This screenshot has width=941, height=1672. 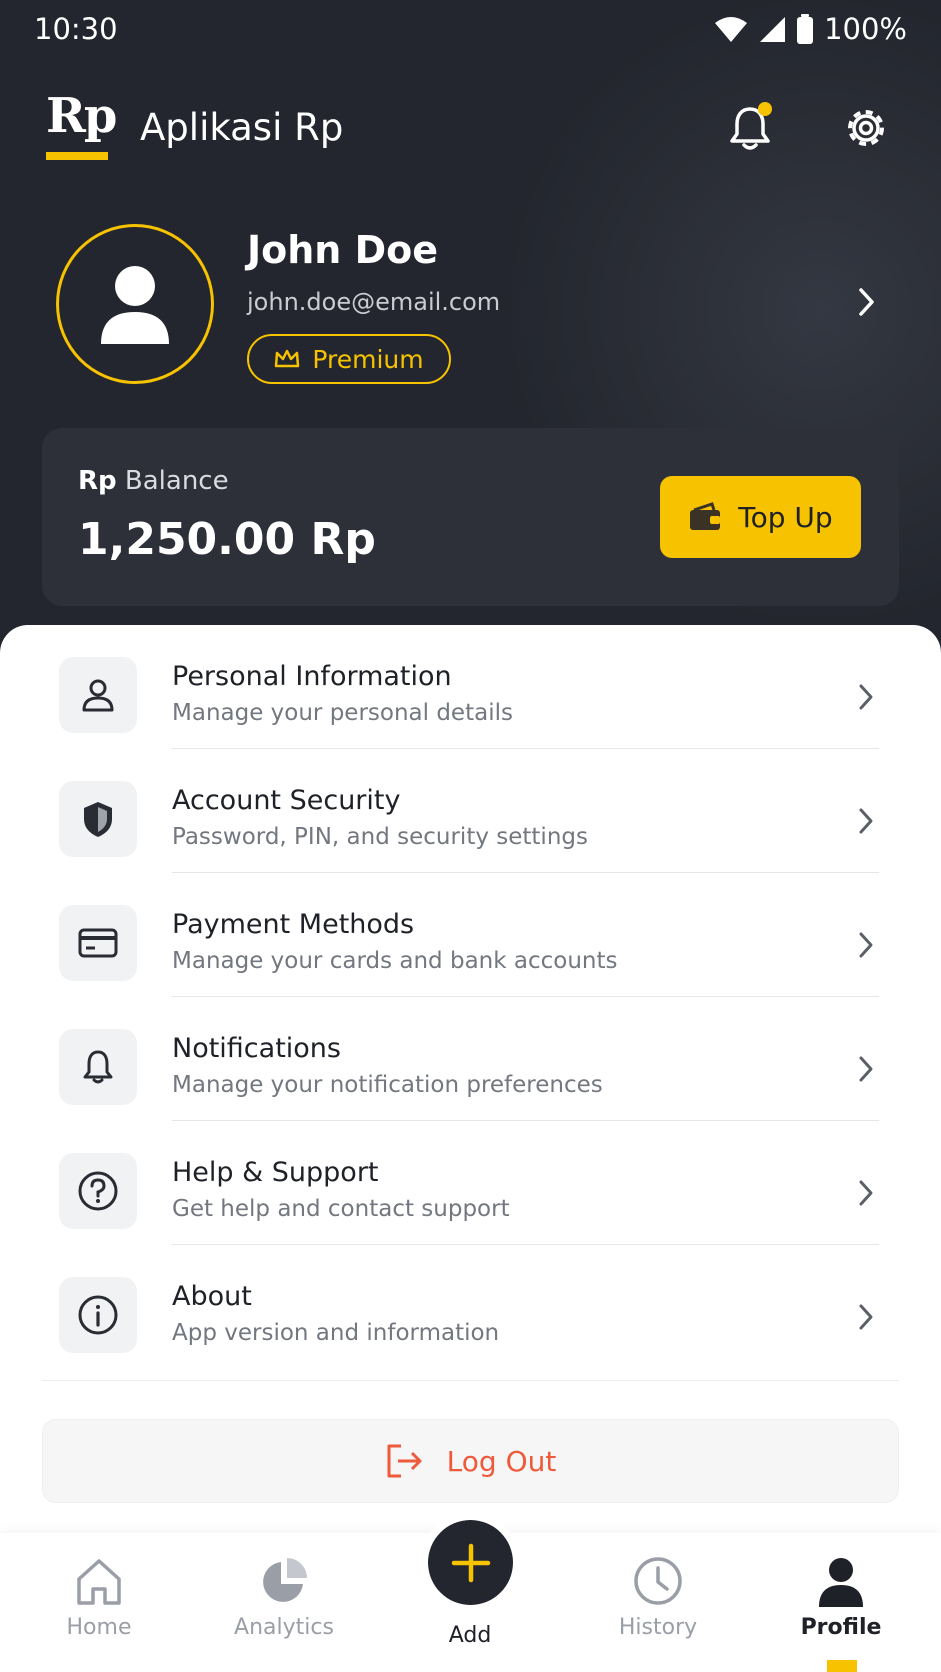 I want to click on premium-badge: Premium, so click(x=349, y=359).